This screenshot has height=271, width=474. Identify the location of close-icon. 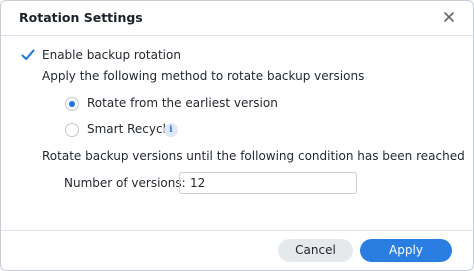
(449, 17).